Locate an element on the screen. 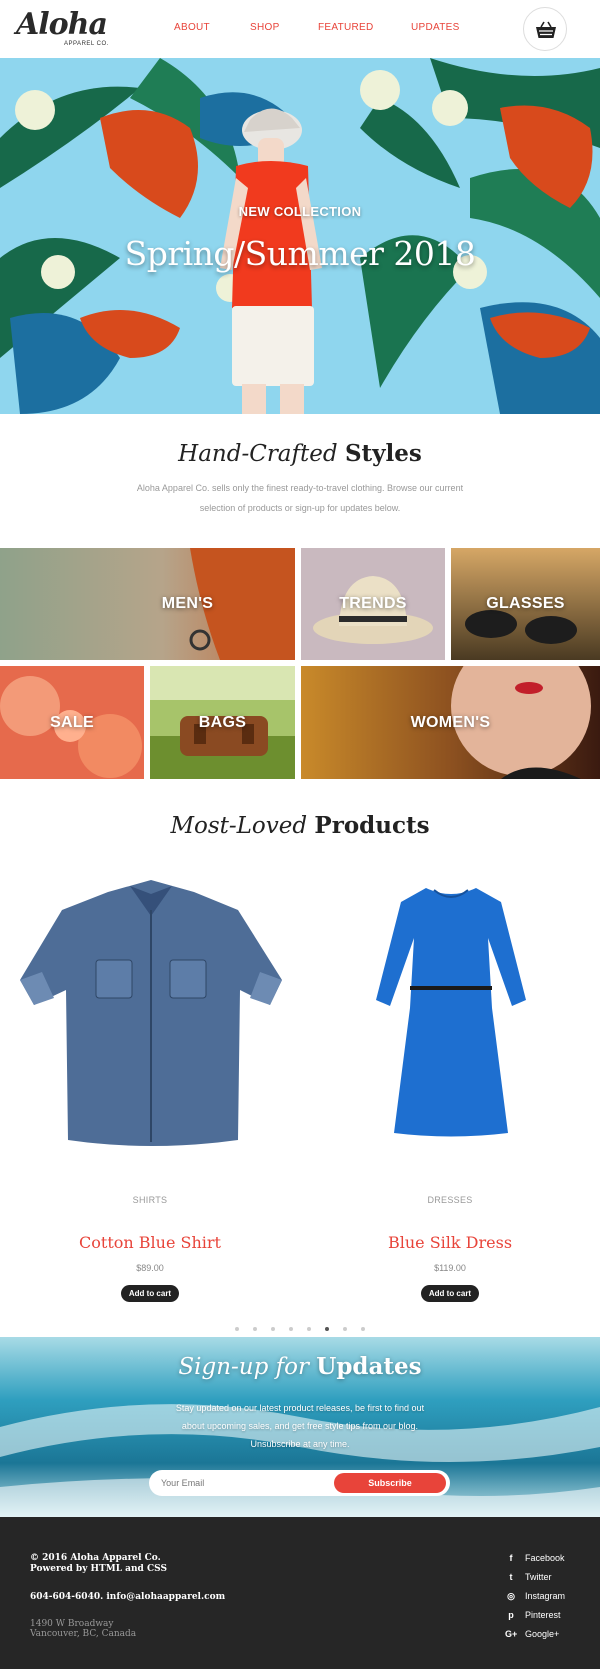 This screenshot has width=600, height=1669. category-mens: MEN'S is located at coordinates (147, 604).